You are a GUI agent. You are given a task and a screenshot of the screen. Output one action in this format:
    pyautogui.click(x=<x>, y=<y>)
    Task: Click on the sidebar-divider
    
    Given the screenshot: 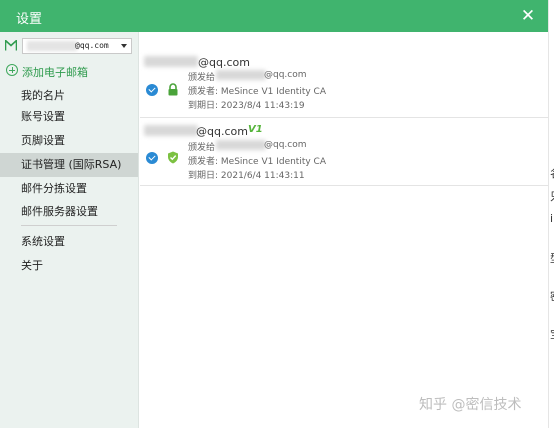 What is the action you would take?
    pyautogui.click(x=69, y=225)
    